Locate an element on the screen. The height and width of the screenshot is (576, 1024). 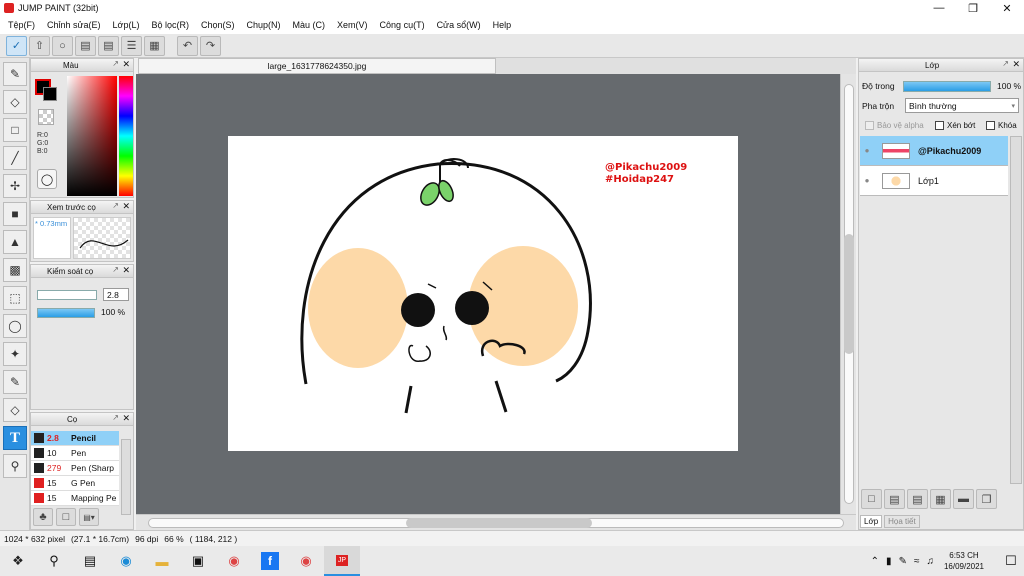
select-rect-icon: ⬚ is located at coordinates (15, 298).